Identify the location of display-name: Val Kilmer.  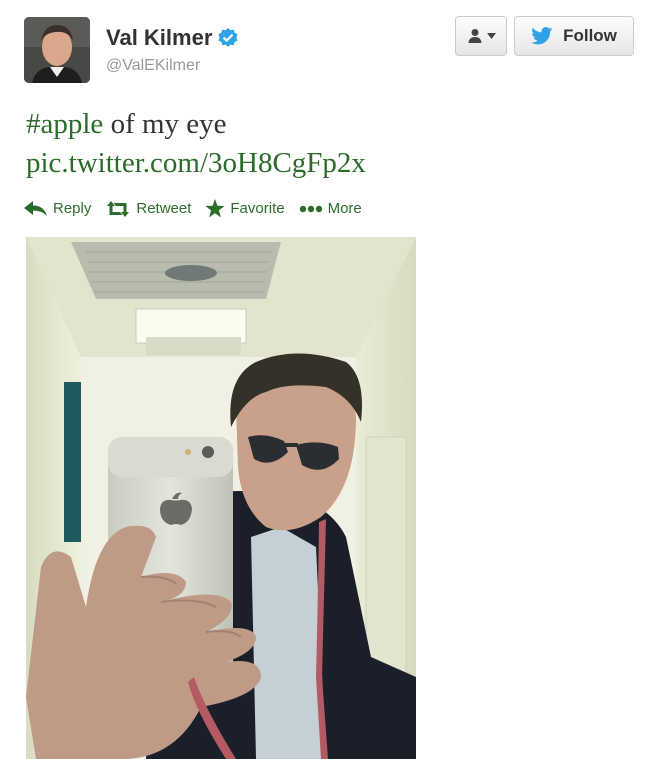
(172, 38).